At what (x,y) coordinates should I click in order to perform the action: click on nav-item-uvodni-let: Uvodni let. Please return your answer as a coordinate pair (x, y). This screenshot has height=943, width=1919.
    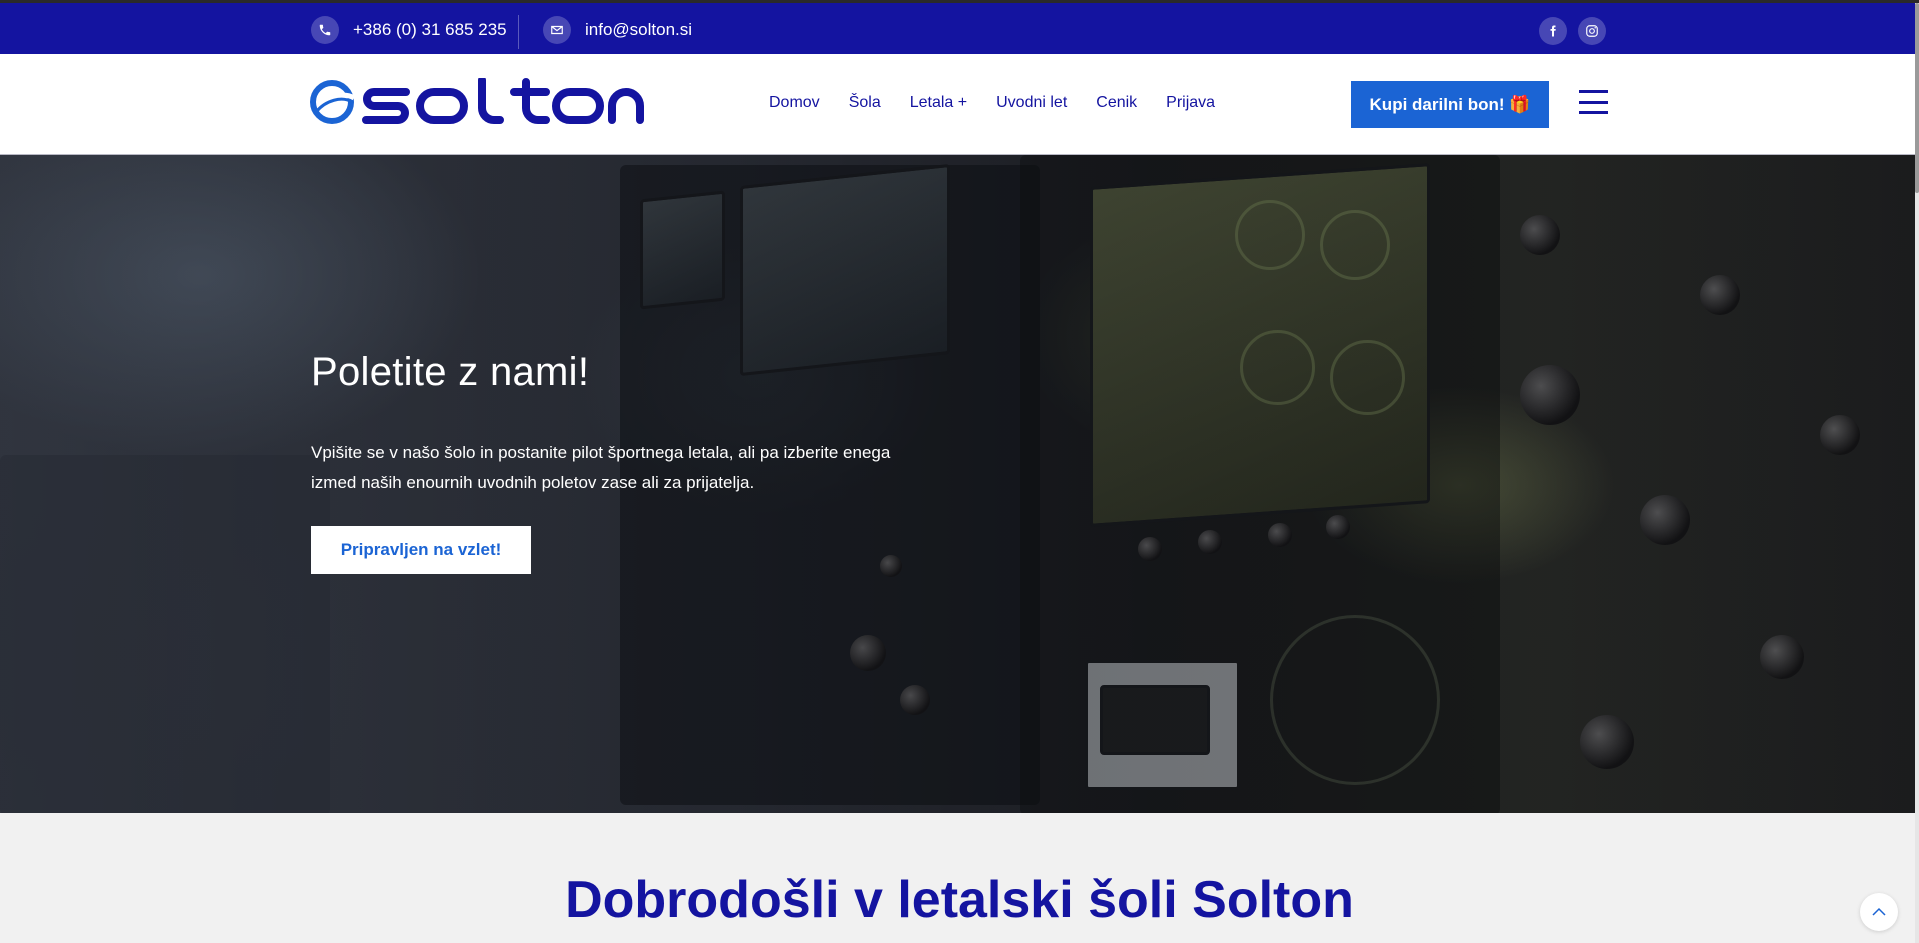
    Looking at the image, I should click on (1031, 103).